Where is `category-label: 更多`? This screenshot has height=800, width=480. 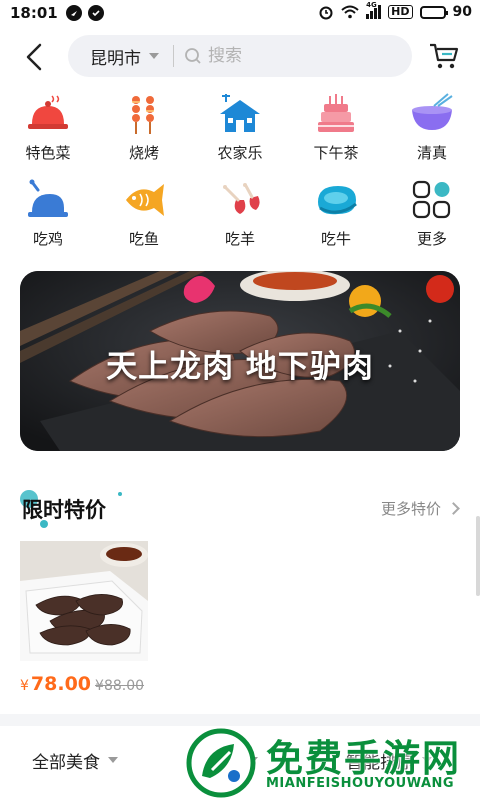
category-label: 更多 is located at coordinates (431, 239).